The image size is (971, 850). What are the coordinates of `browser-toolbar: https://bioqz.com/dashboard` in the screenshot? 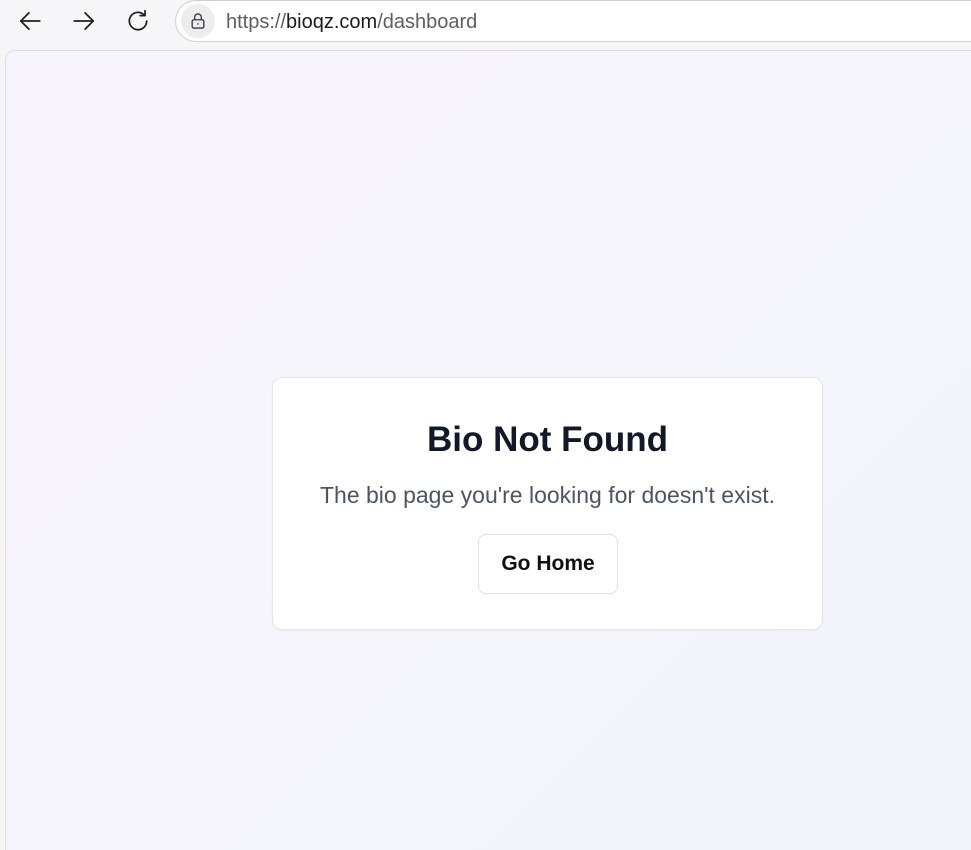 It's located at (485, 22).